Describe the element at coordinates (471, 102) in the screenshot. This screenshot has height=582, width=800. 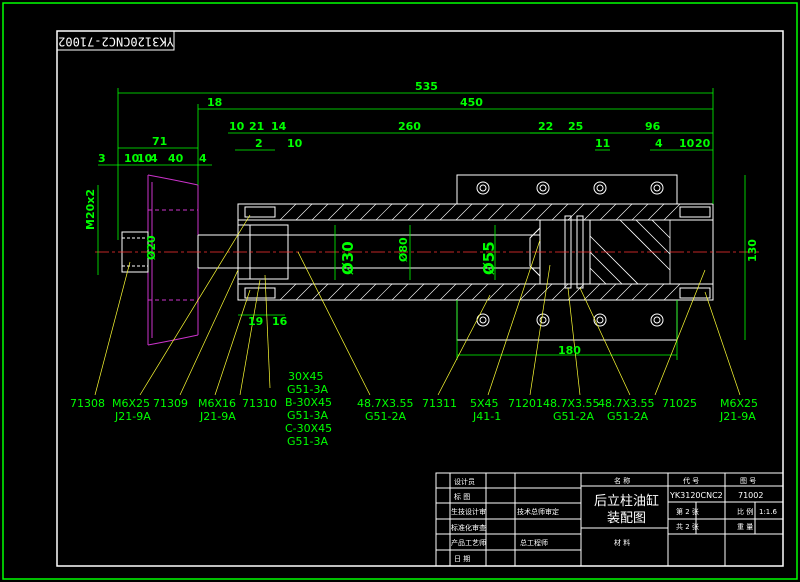
I see `dim-450: 450` at that location.